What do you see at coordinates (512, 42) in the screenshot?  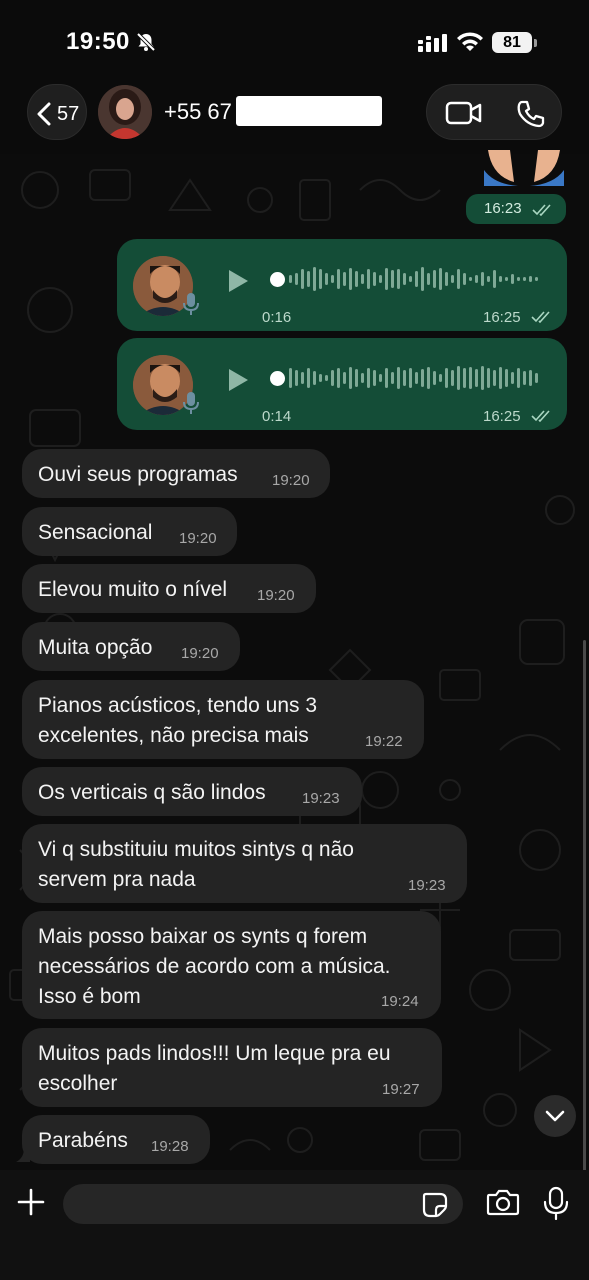 I see `battery-icon: 81` at bounding box center [512, 42].